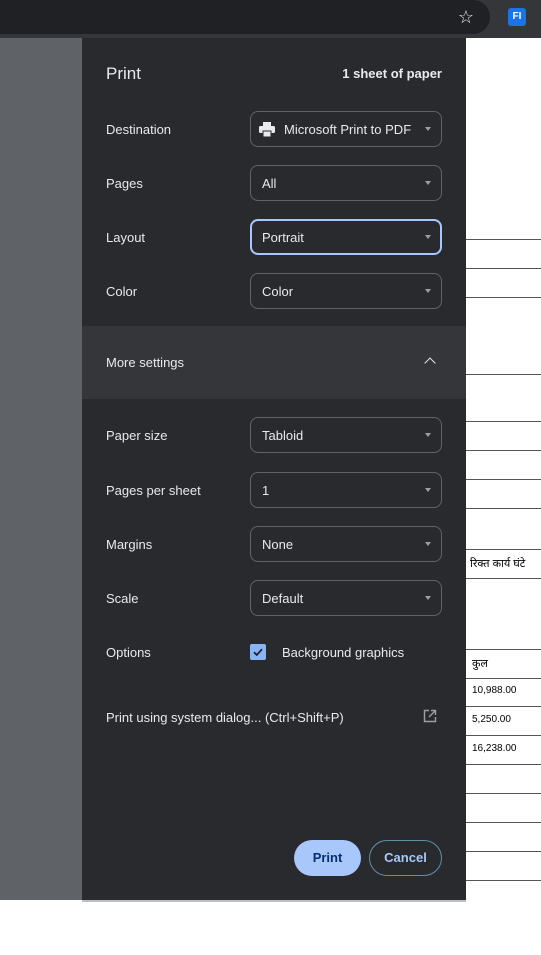  Describe the element at coordinates (346, 237) in the screenshot. I see `layout-select: Portrait` at that location.